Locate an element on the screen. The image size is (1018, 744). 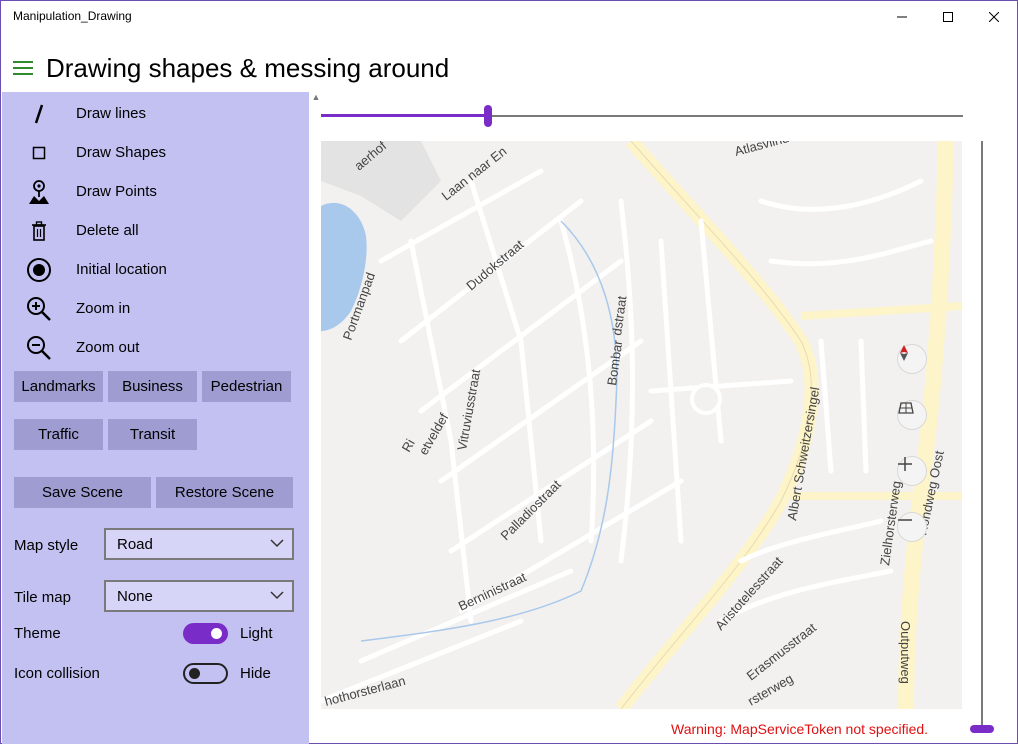
map-label: Atlasvlinder is located at coordinates (767, 150).